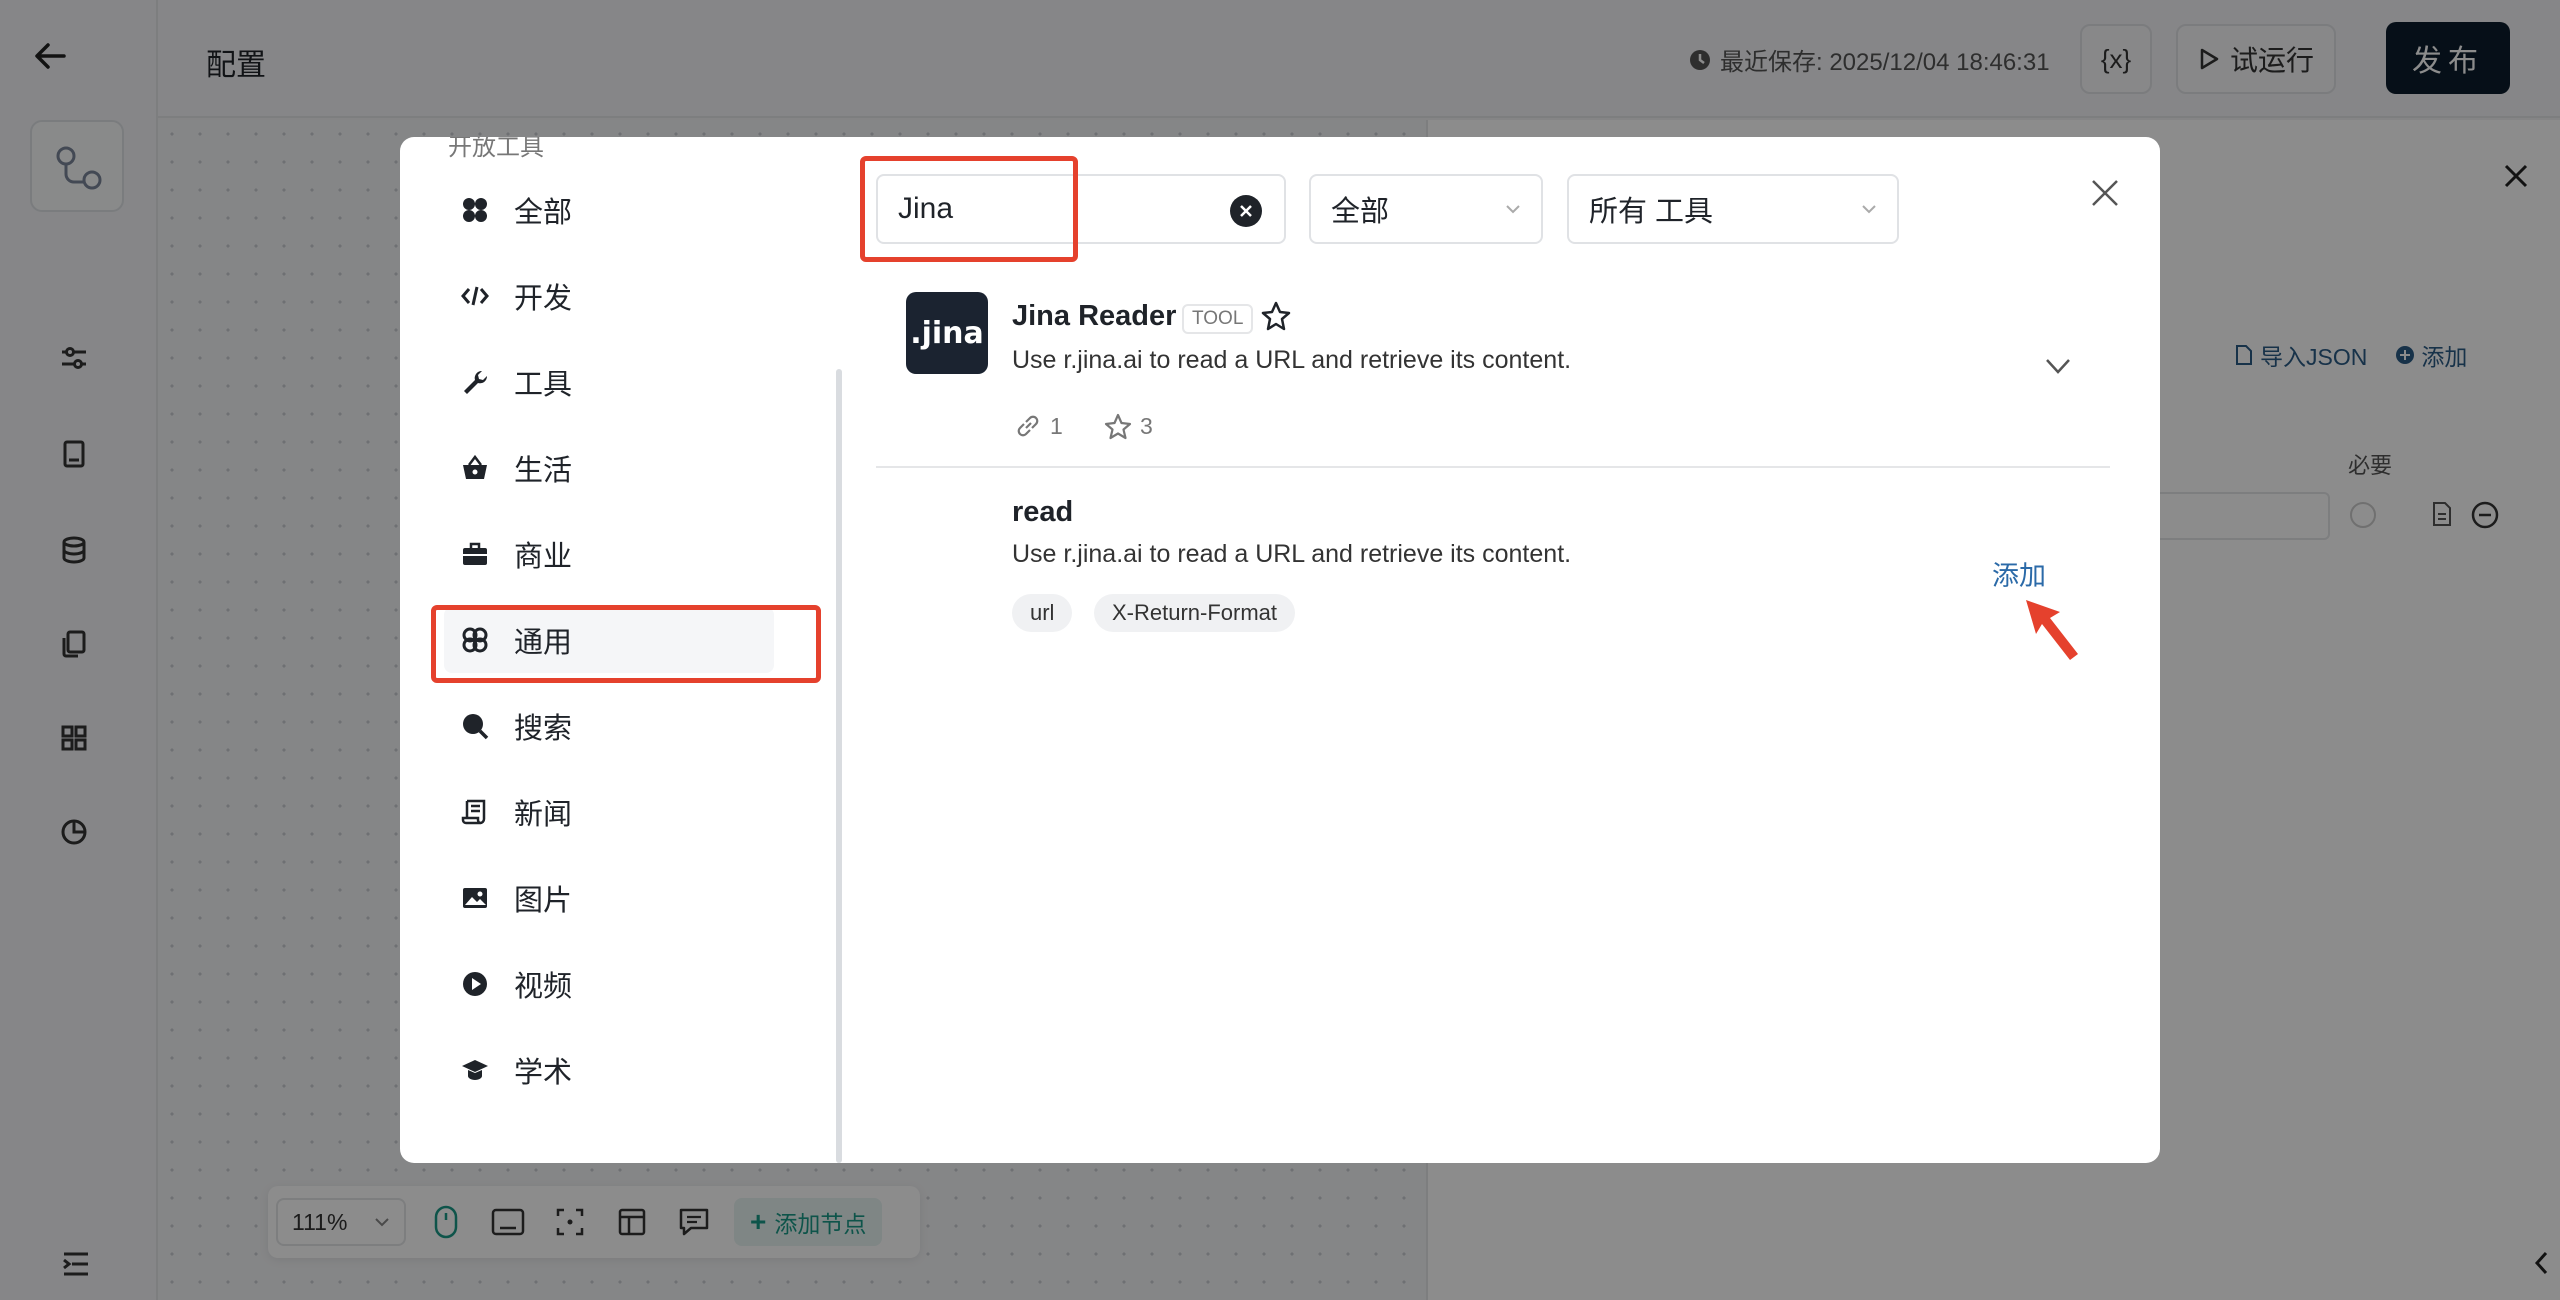  What do you see at coordinates (543, 471) in the screenshot?
I see `category-label: 生活` at bounding box center [543, 471].